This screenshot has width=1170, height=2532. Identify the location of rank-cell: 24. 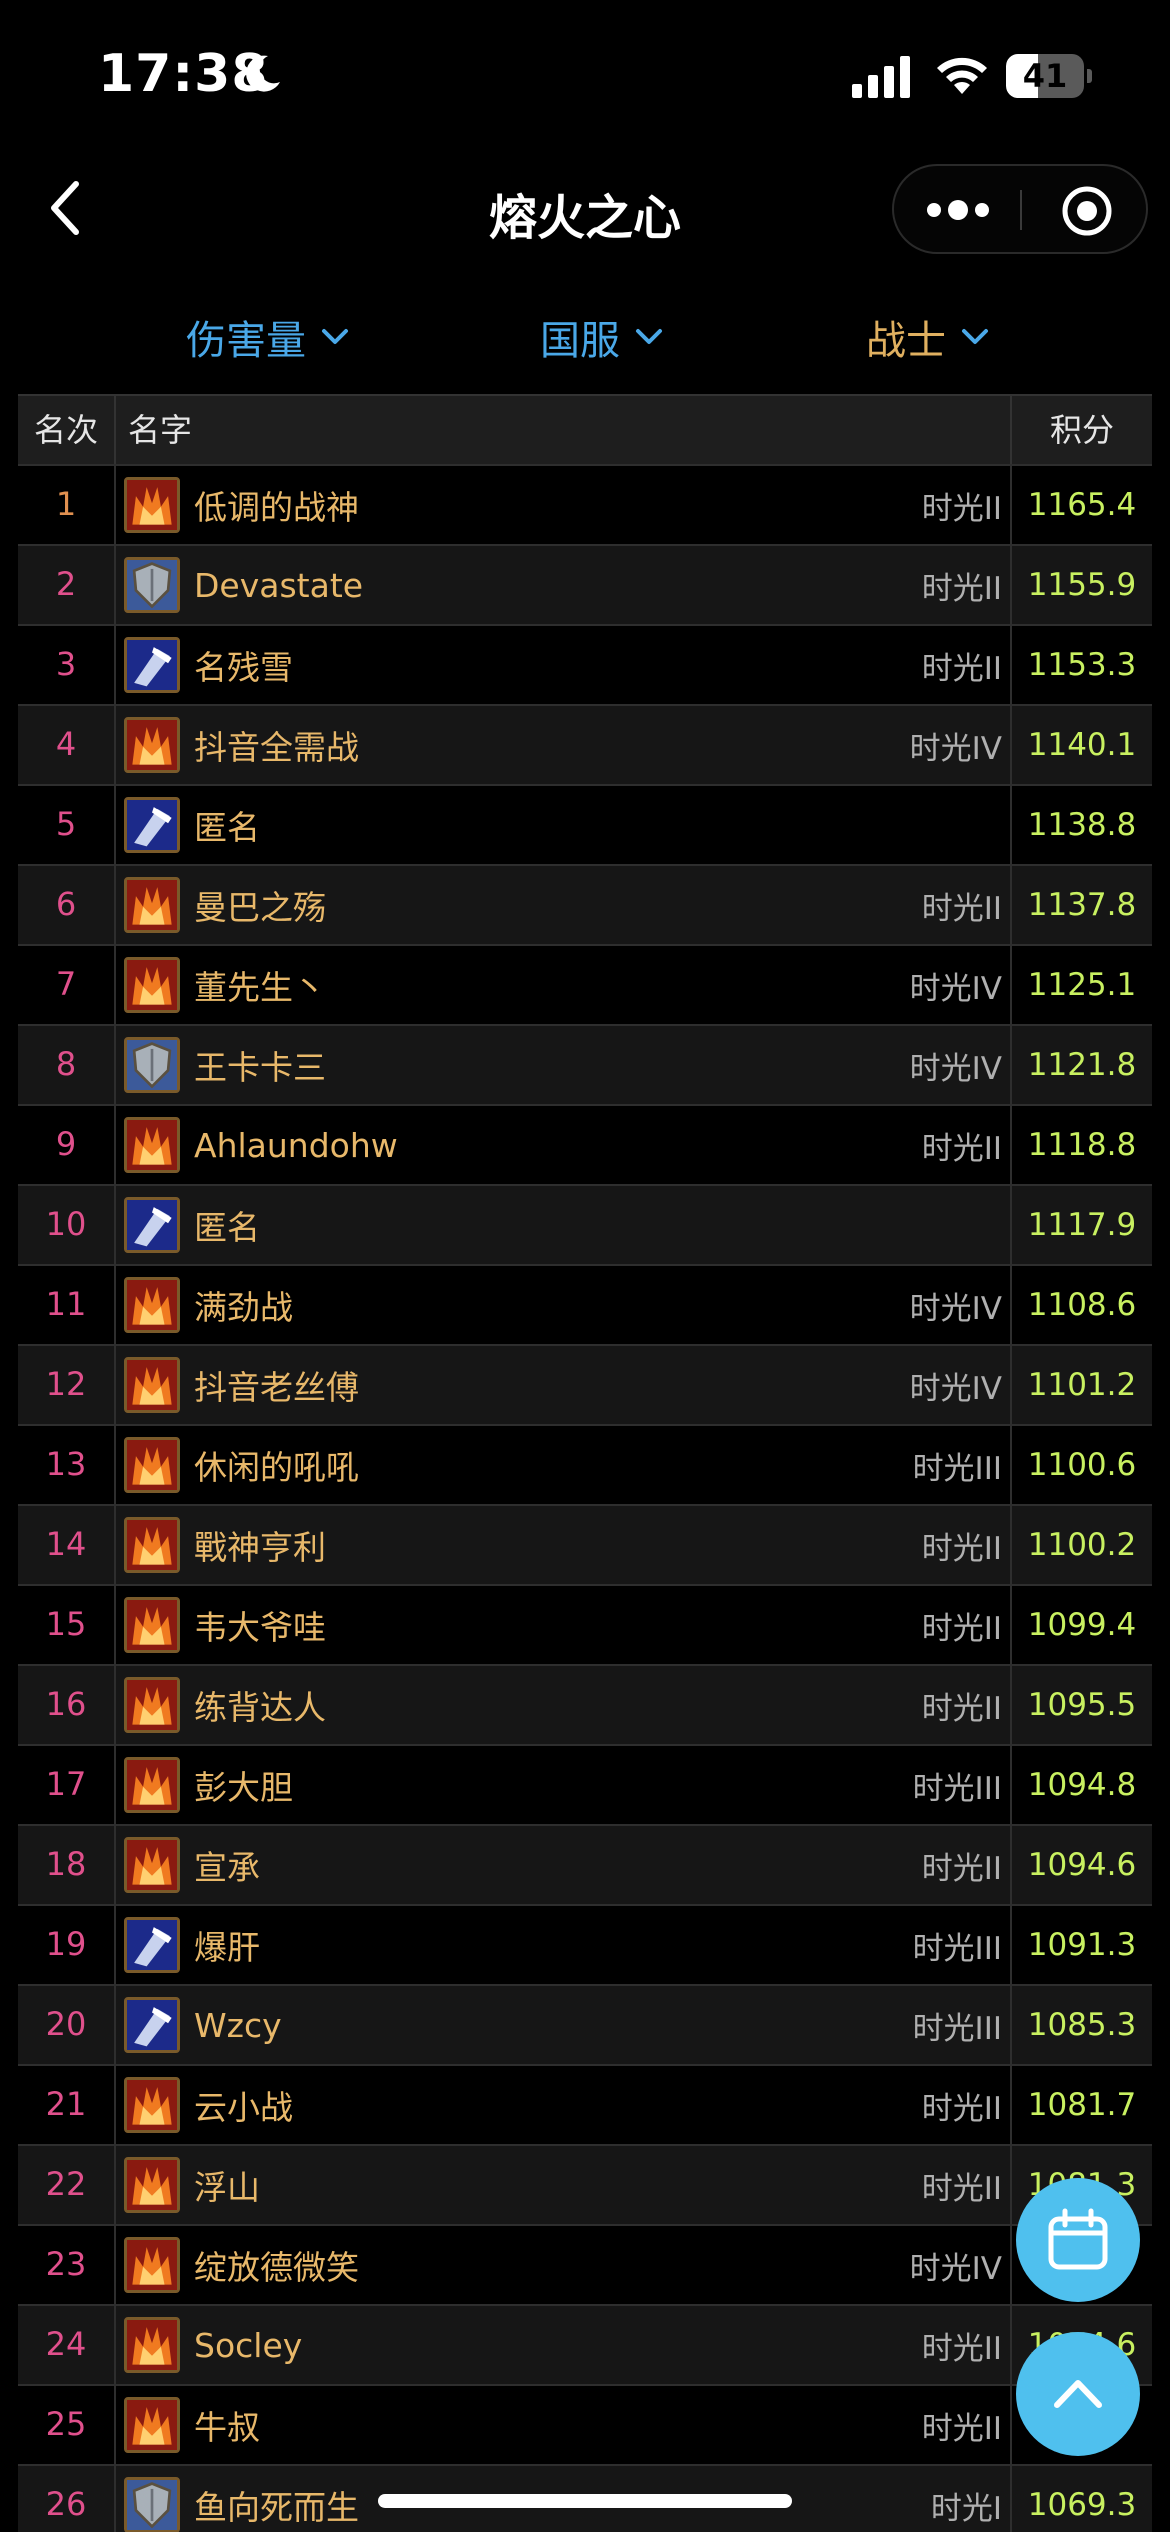
(67, 2345).